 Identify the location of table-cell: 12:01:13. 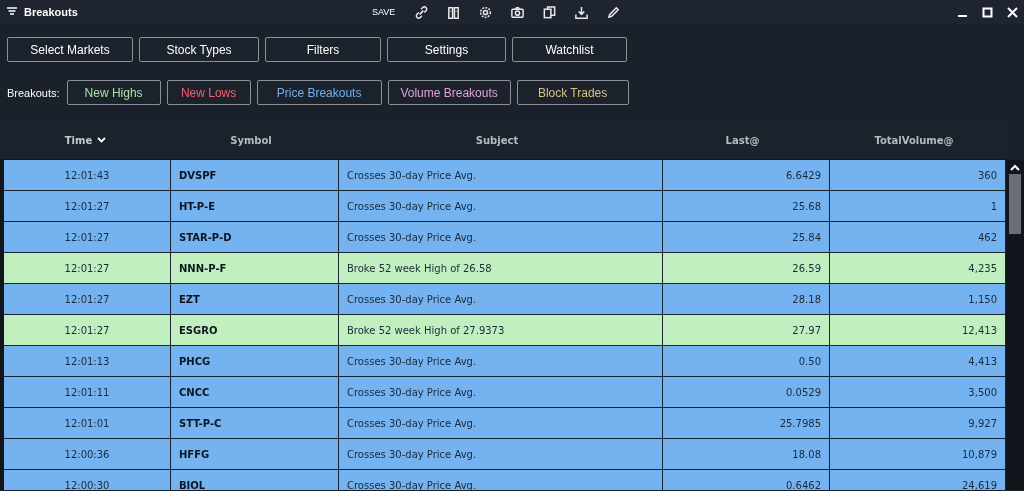
(87, 361).